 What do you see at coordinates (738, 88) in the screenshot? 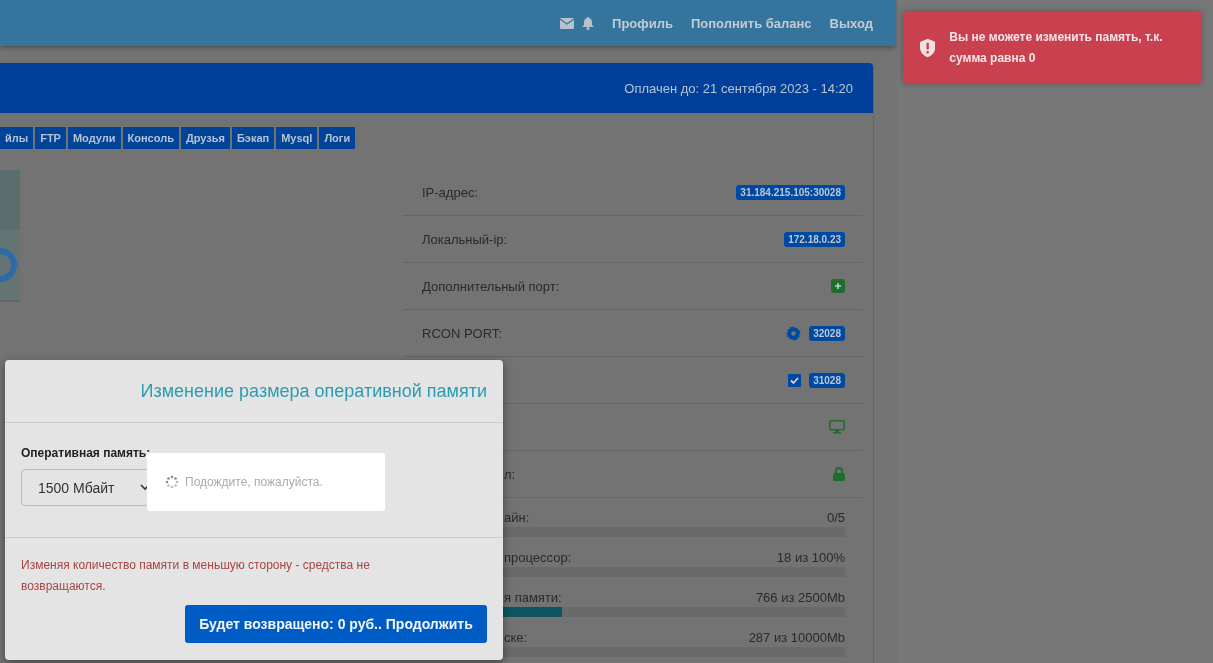
I see `paid-until-text: Оплачен до: 21 сентября 2023 - 14:20` at bounding box center [738, 88].